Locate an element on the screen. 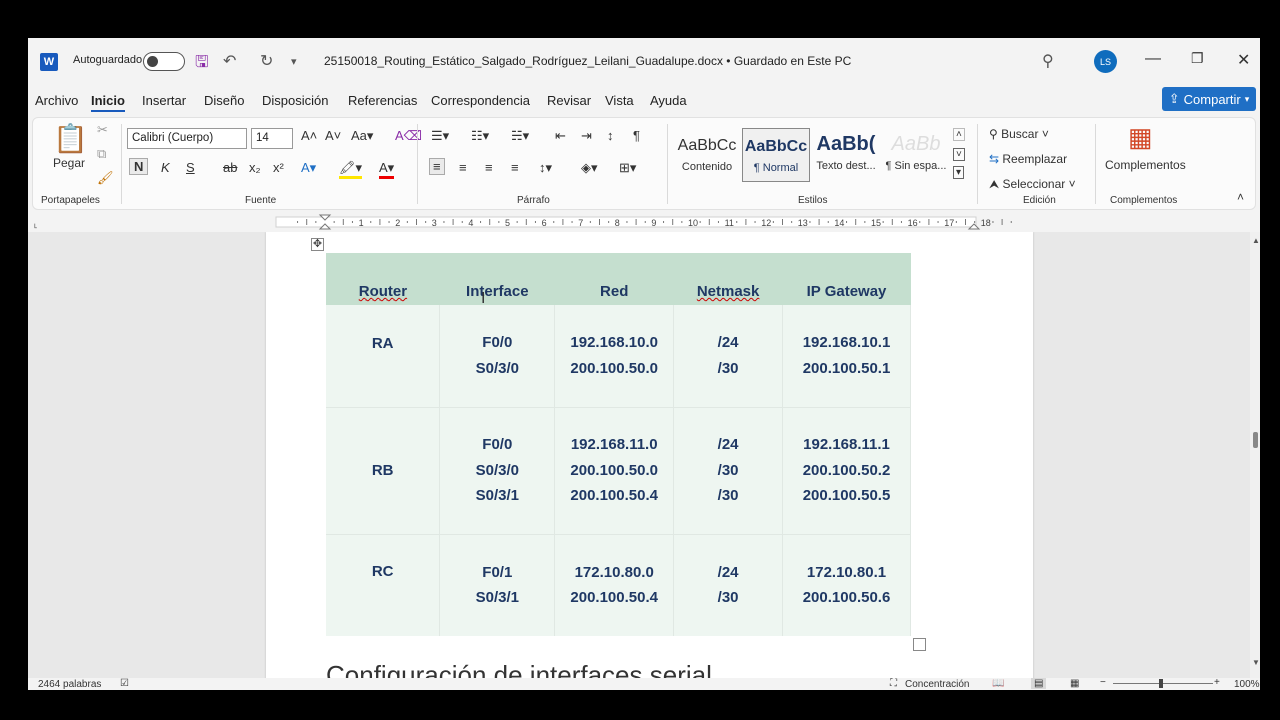  style-normal: AaBbCc ¶ Normal is located at coordinates (776, 155).